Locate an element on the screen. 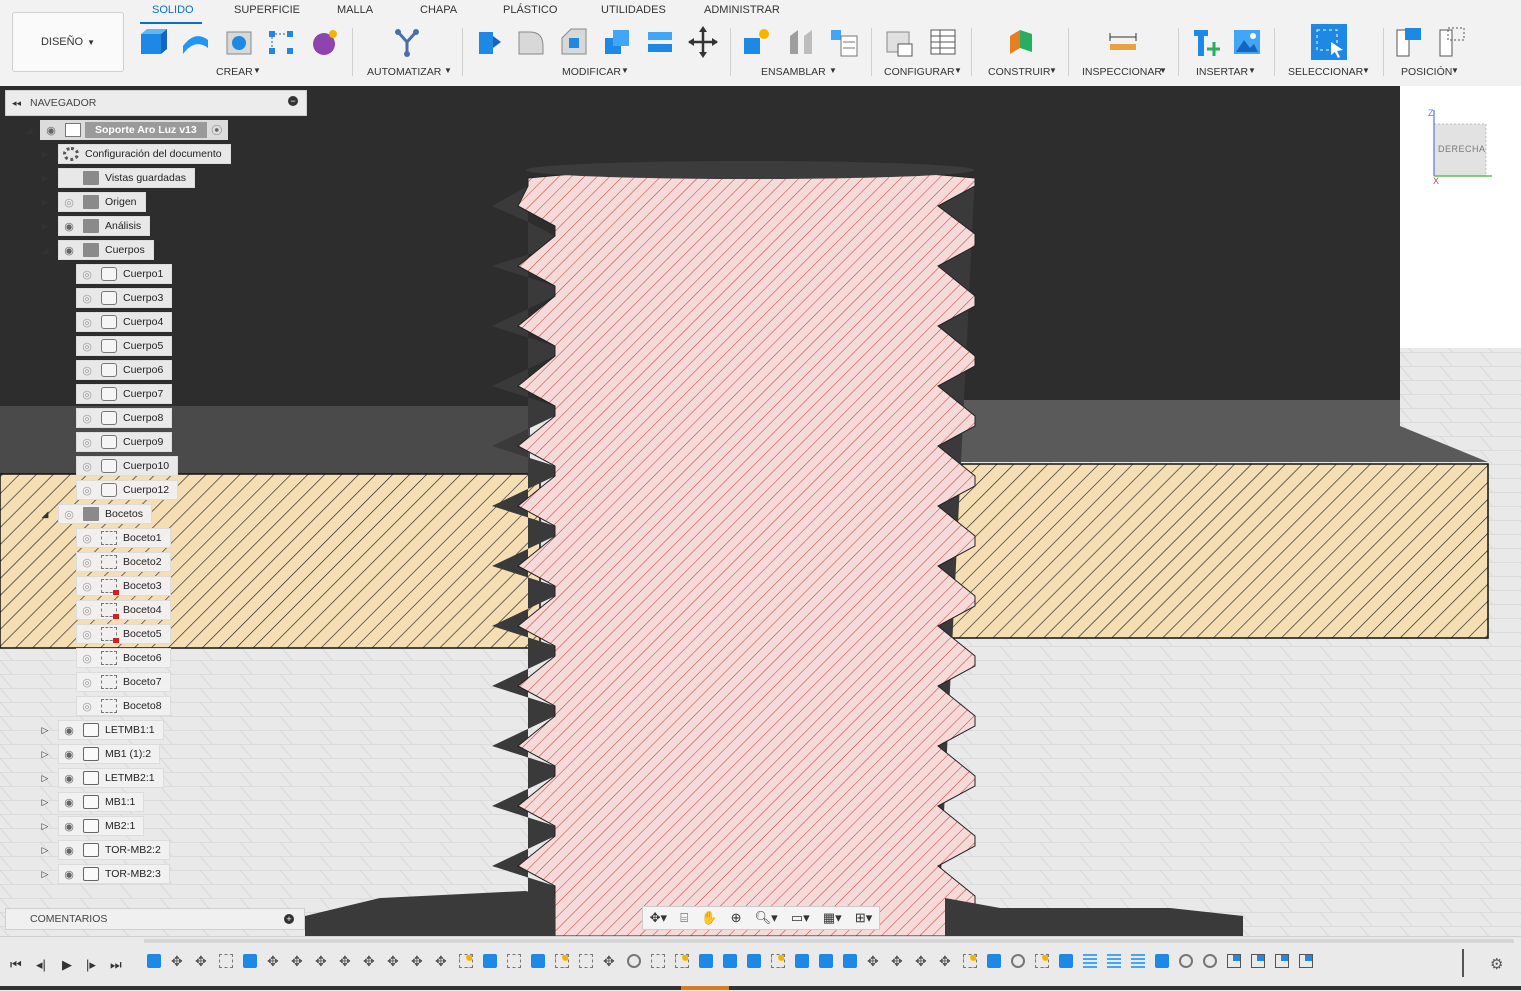 The width and height of the screenshot is (1521, 991). bill-of-materials-icon is located at coordinates (843, 42).